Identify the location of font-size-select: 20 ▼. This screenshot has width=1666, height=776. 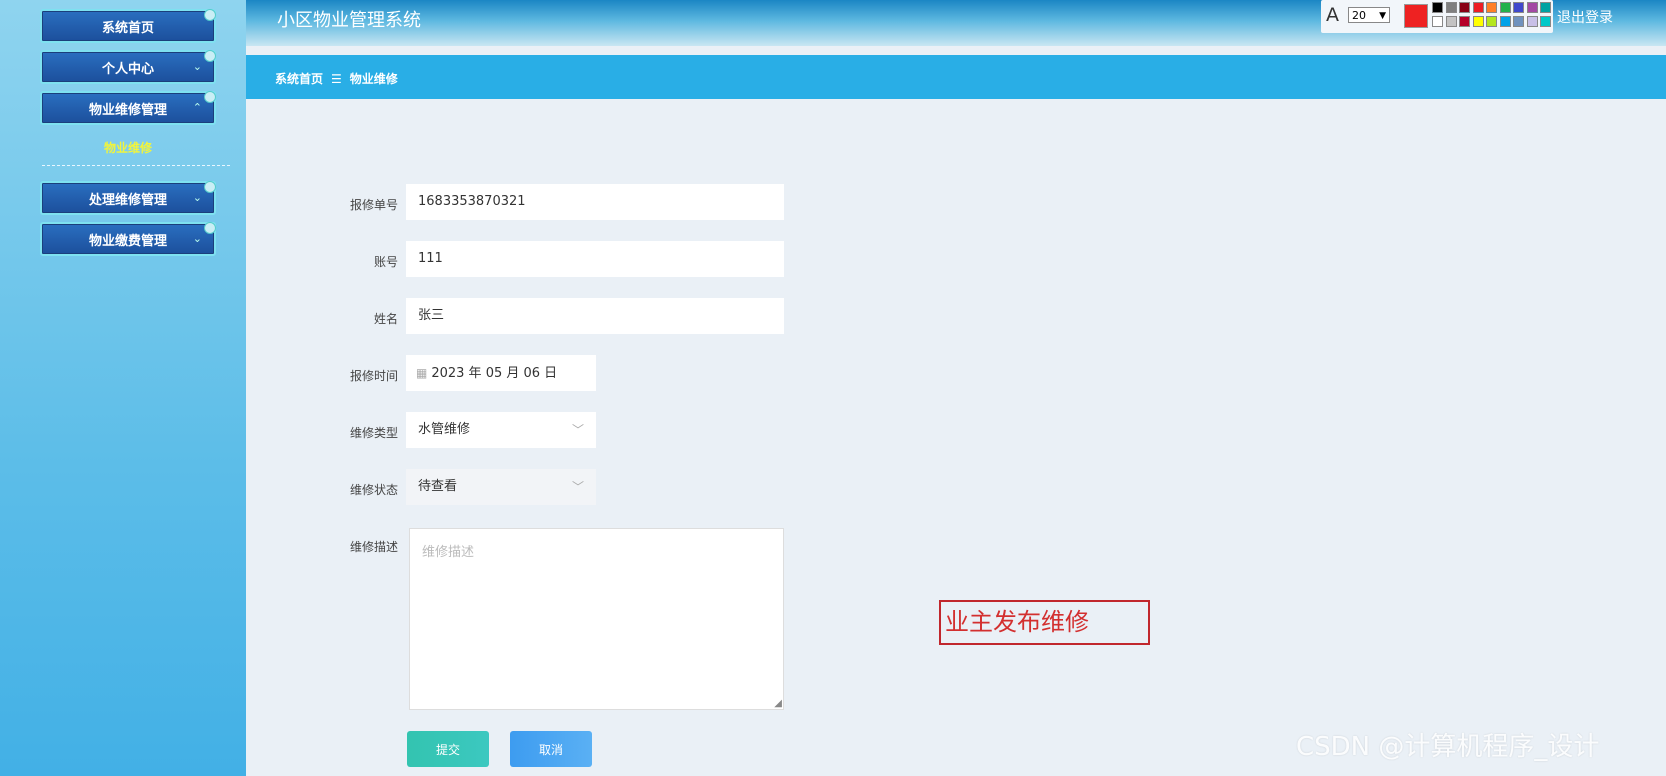
(1369, 15).